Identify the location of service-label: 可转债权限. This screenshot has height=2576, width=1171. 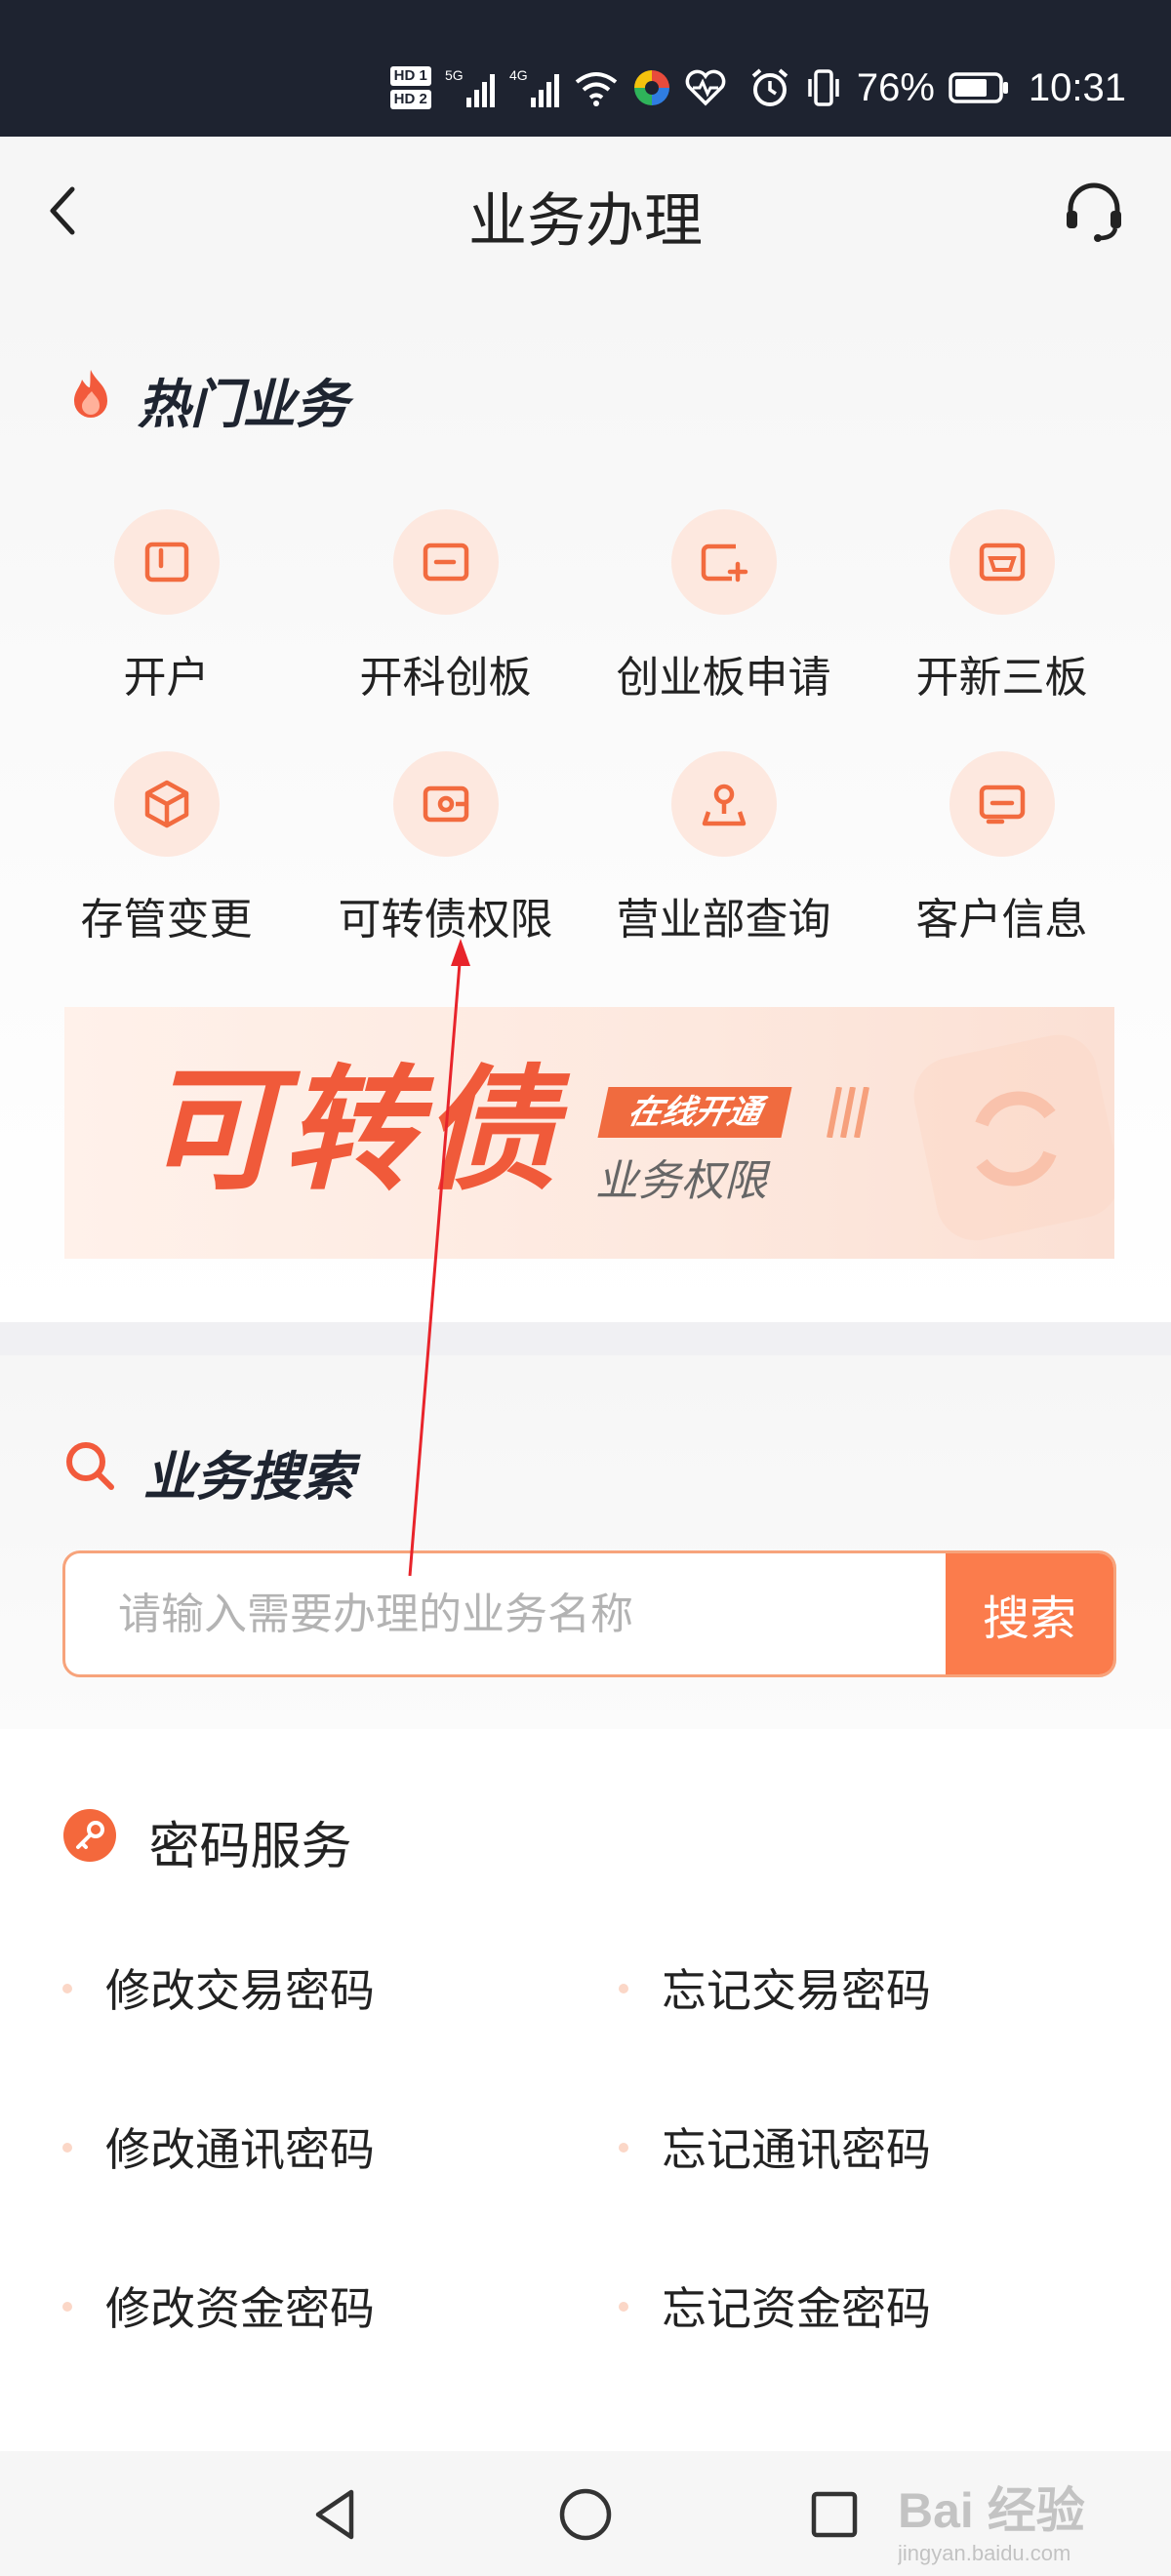
(445, 920).